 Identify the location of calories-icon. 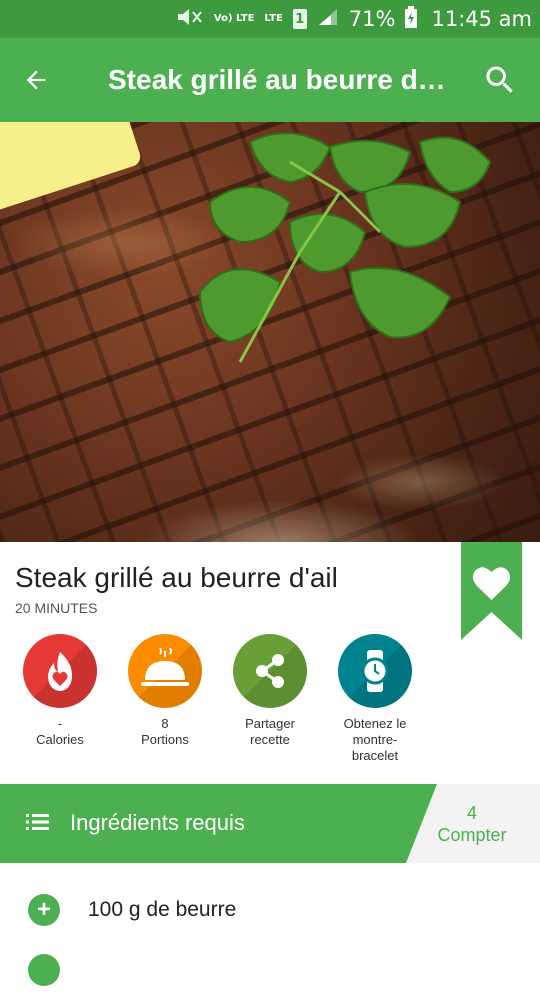
(60, 671).